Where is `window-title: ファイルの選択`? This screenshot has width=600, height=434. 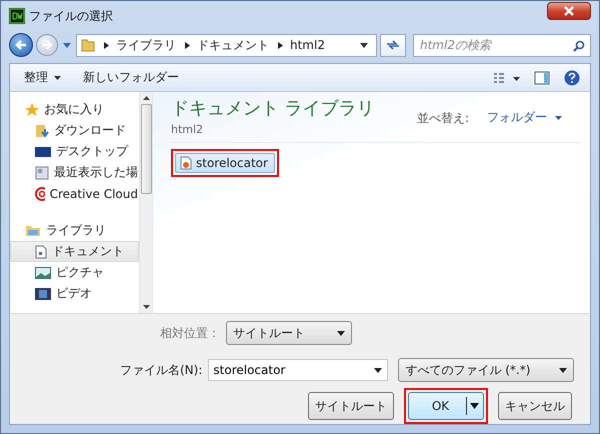 window-title: ファイルの選択 is located at coordinates (71, 16).